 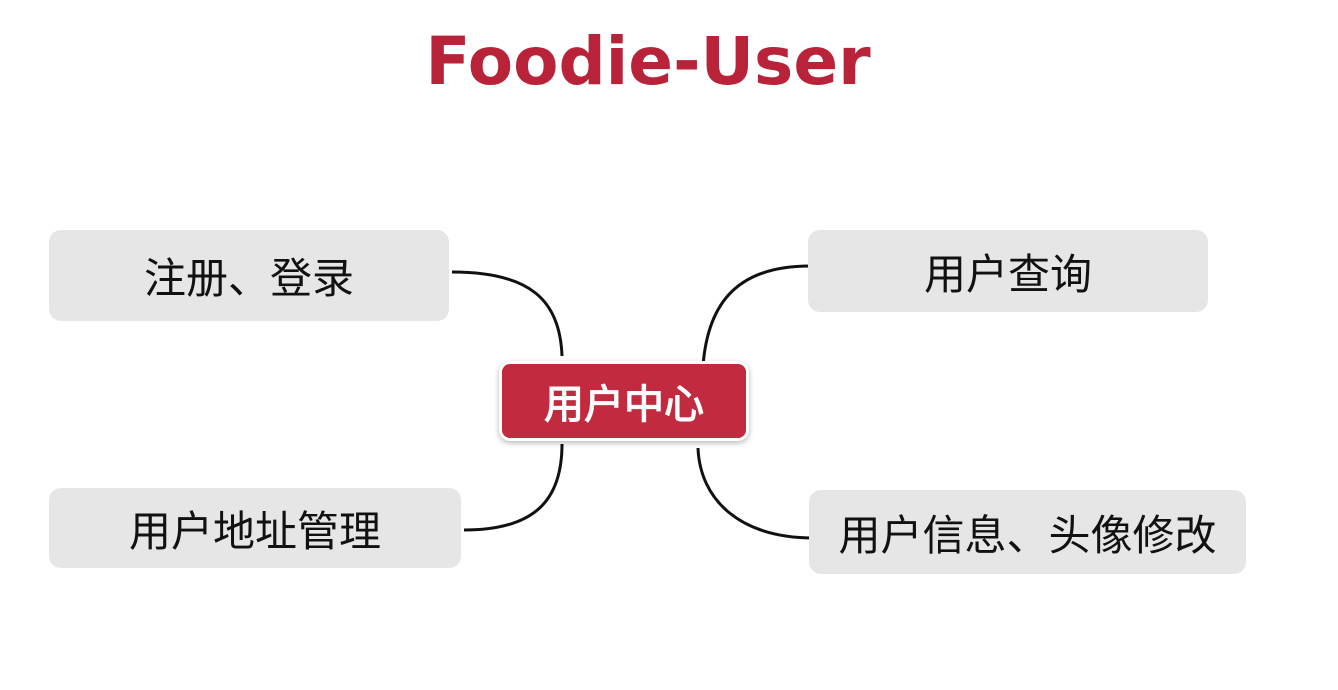 I want to click on connector-profile, so click(x=755, y=493).